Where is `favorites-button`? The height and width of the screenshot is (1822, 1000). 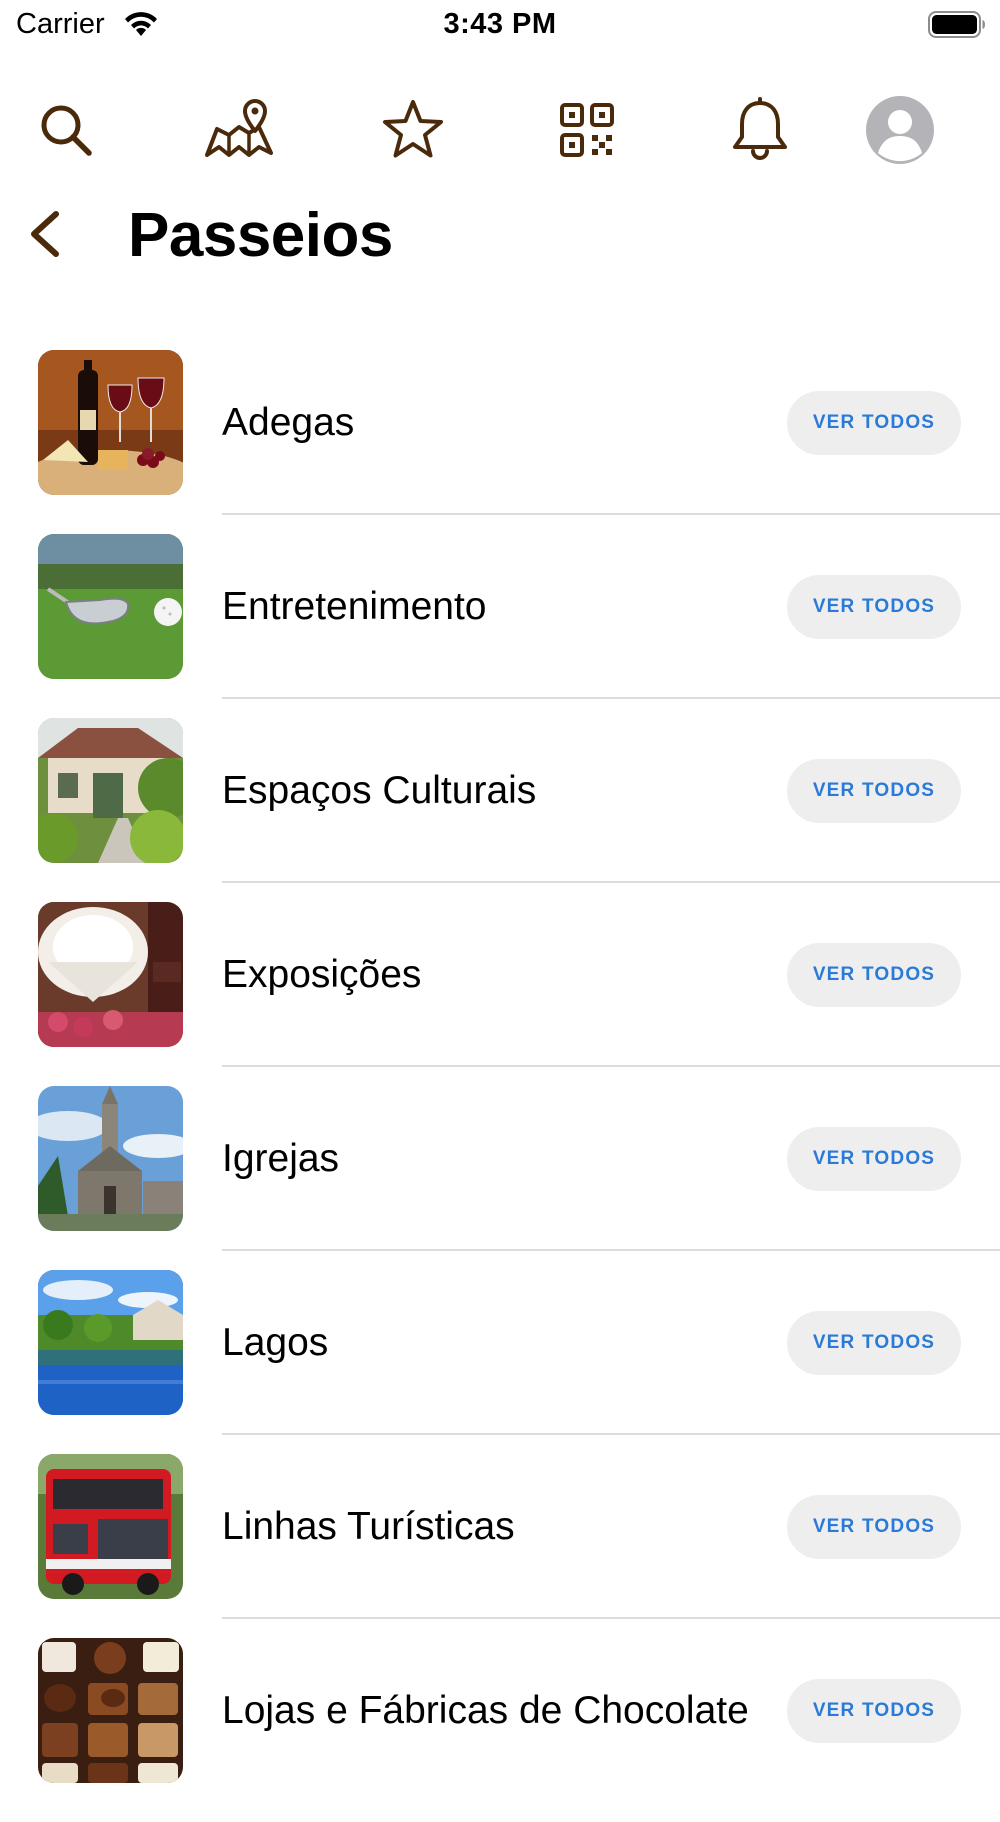
favorites-button is located at coordinates (413, 130).